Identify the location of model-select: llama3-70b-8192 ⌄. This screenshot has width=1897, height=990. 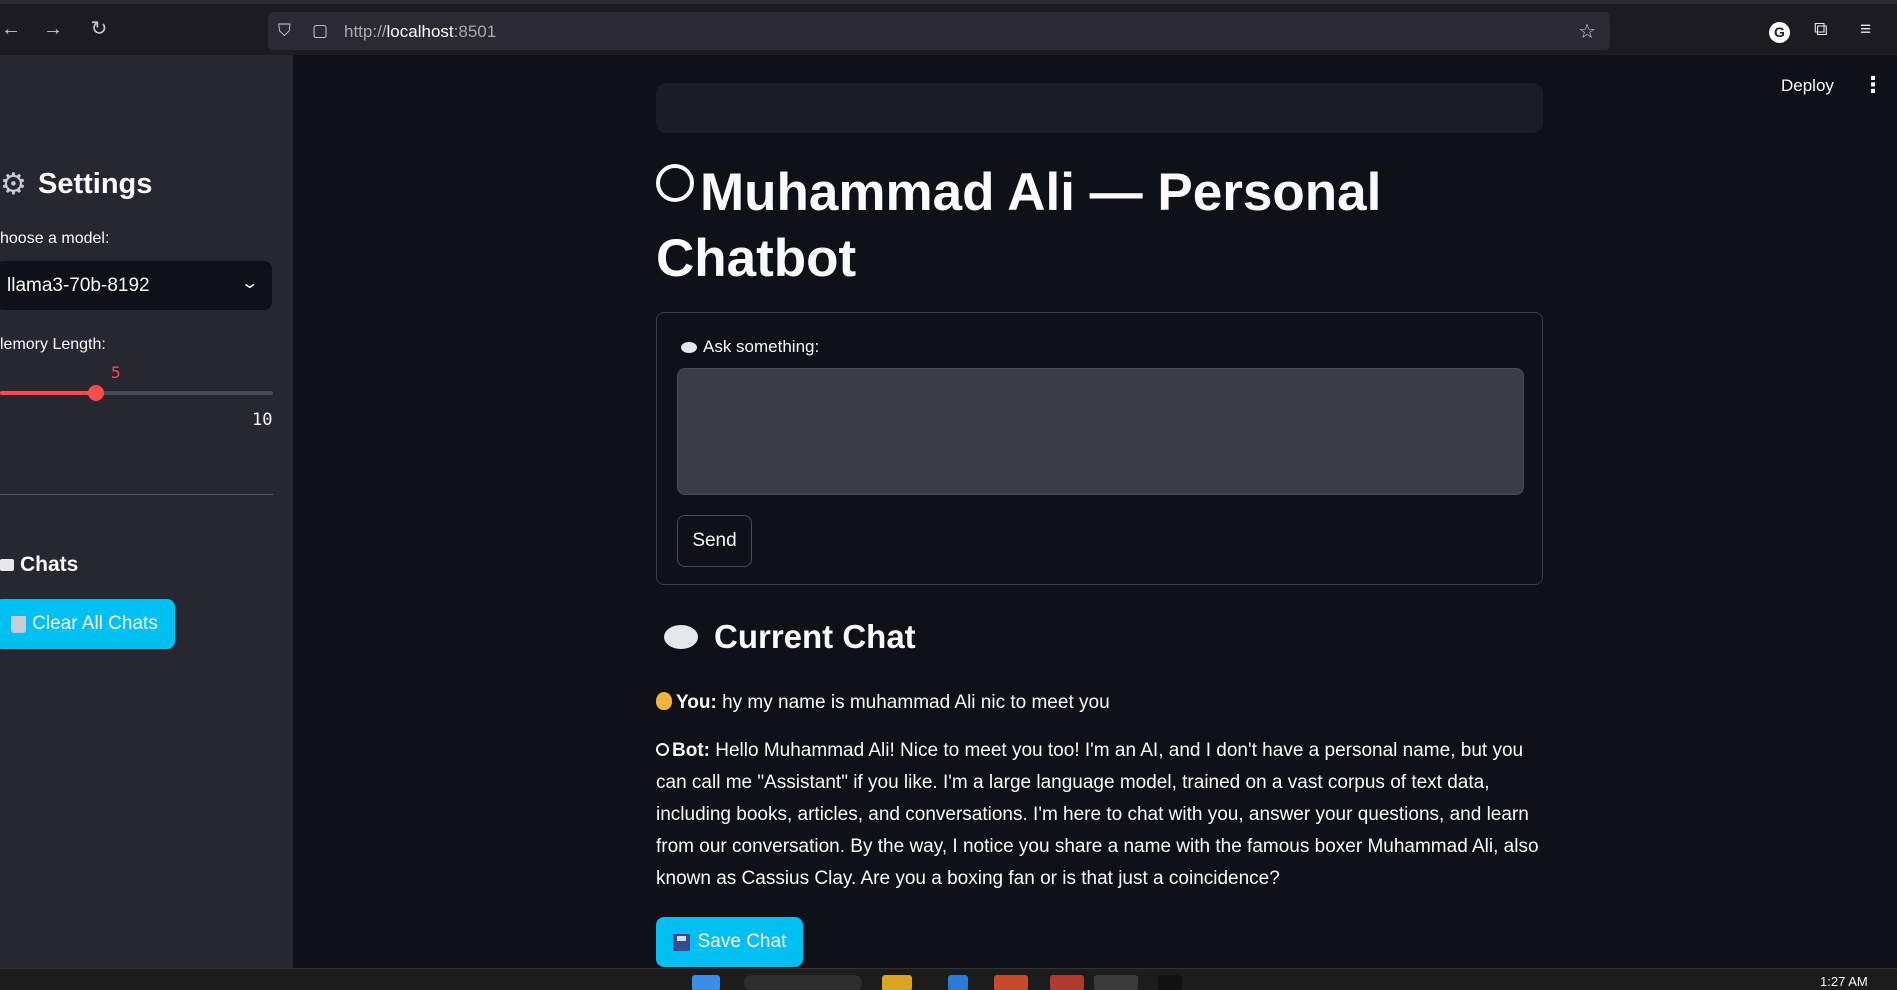
(136, 285).